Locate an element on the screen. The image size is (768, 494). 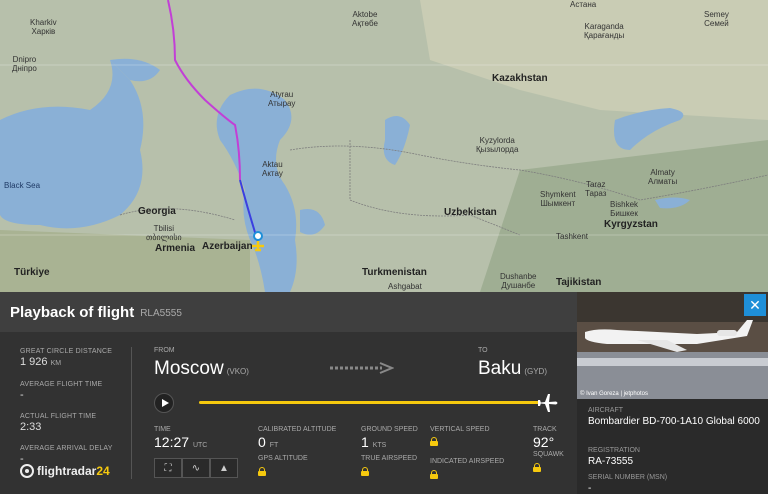
stats-divider is located at coordinates (131, 413).